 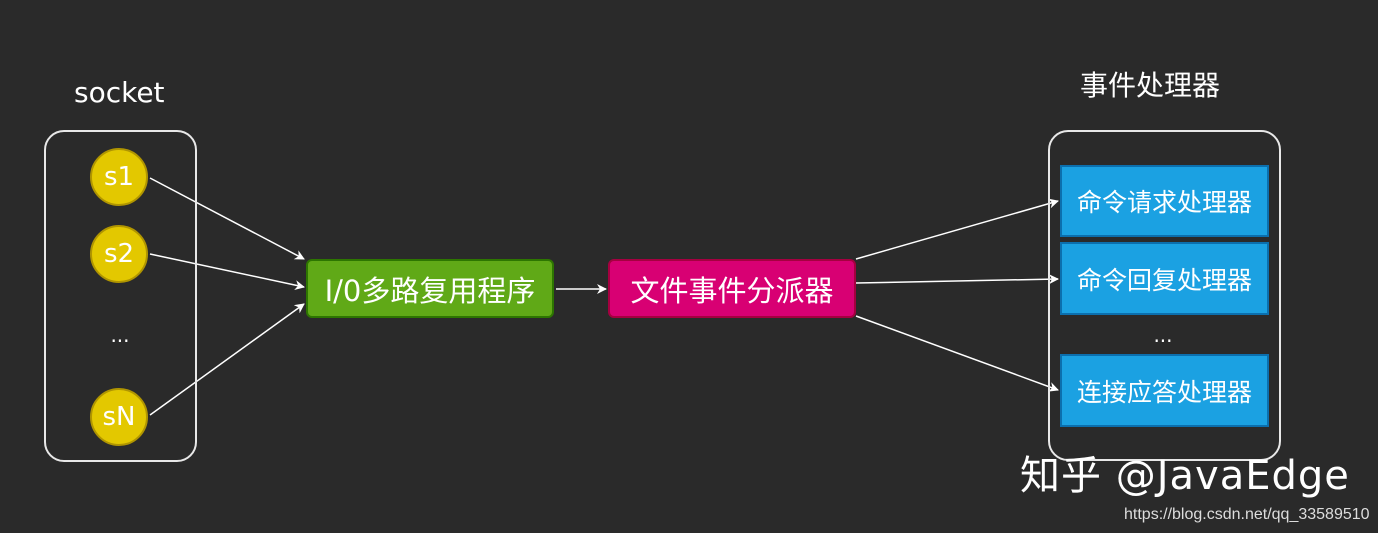 I want to click on arrow-dispatcher-to-accept-handler, so click(x=957, y=353).